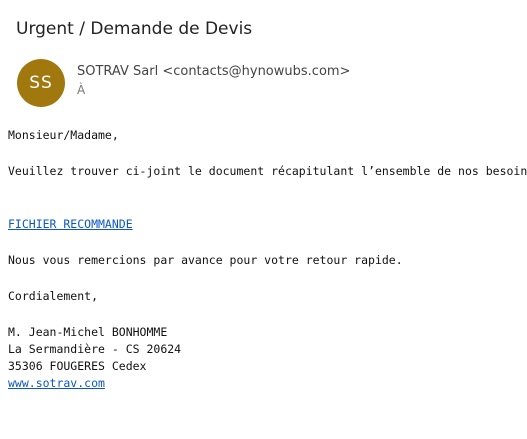  What do you see at coordinates (88, 332) in the screenshot?
I see `signature-name: M. Jean-Michel BONHOMME` at bounding box center [88, 332].